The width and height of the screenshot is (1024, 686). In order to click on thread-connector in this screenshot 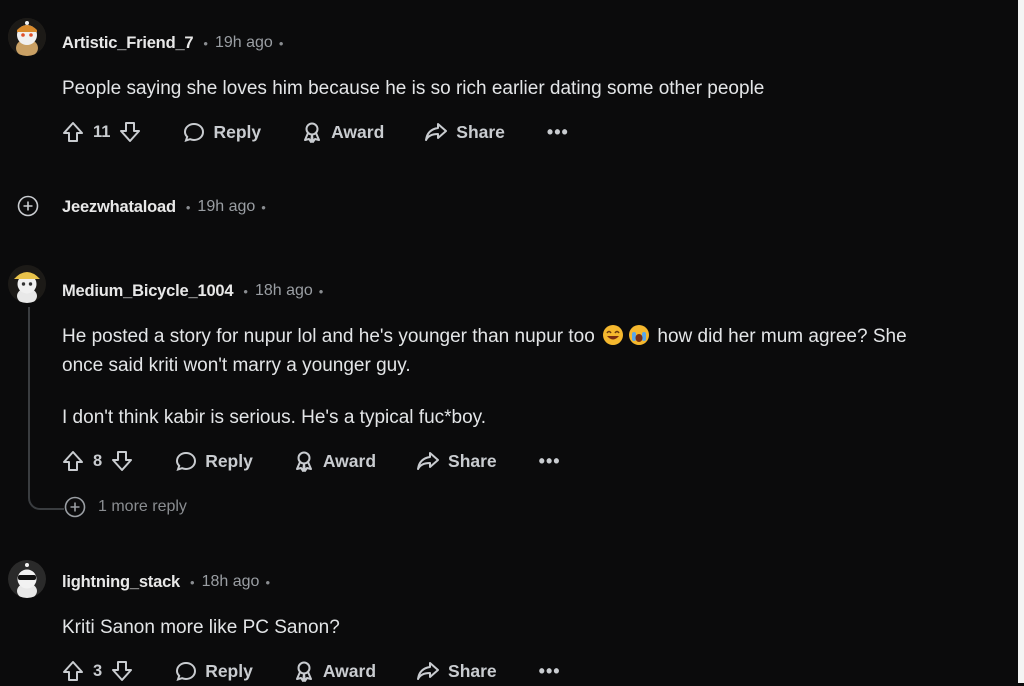, I will do `click(46, 499)`.